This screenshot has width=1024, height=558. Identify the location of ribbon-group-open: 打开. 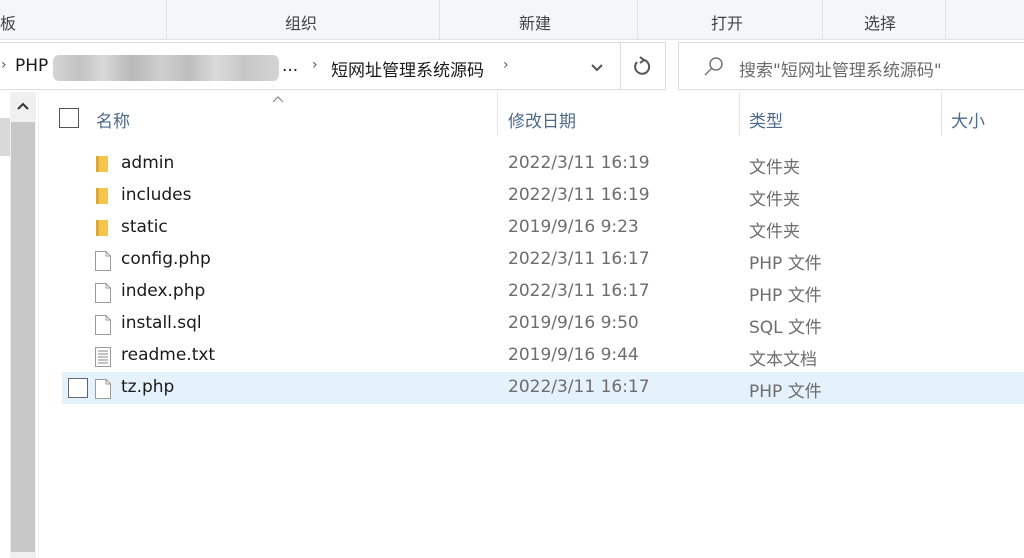
(730, 20).